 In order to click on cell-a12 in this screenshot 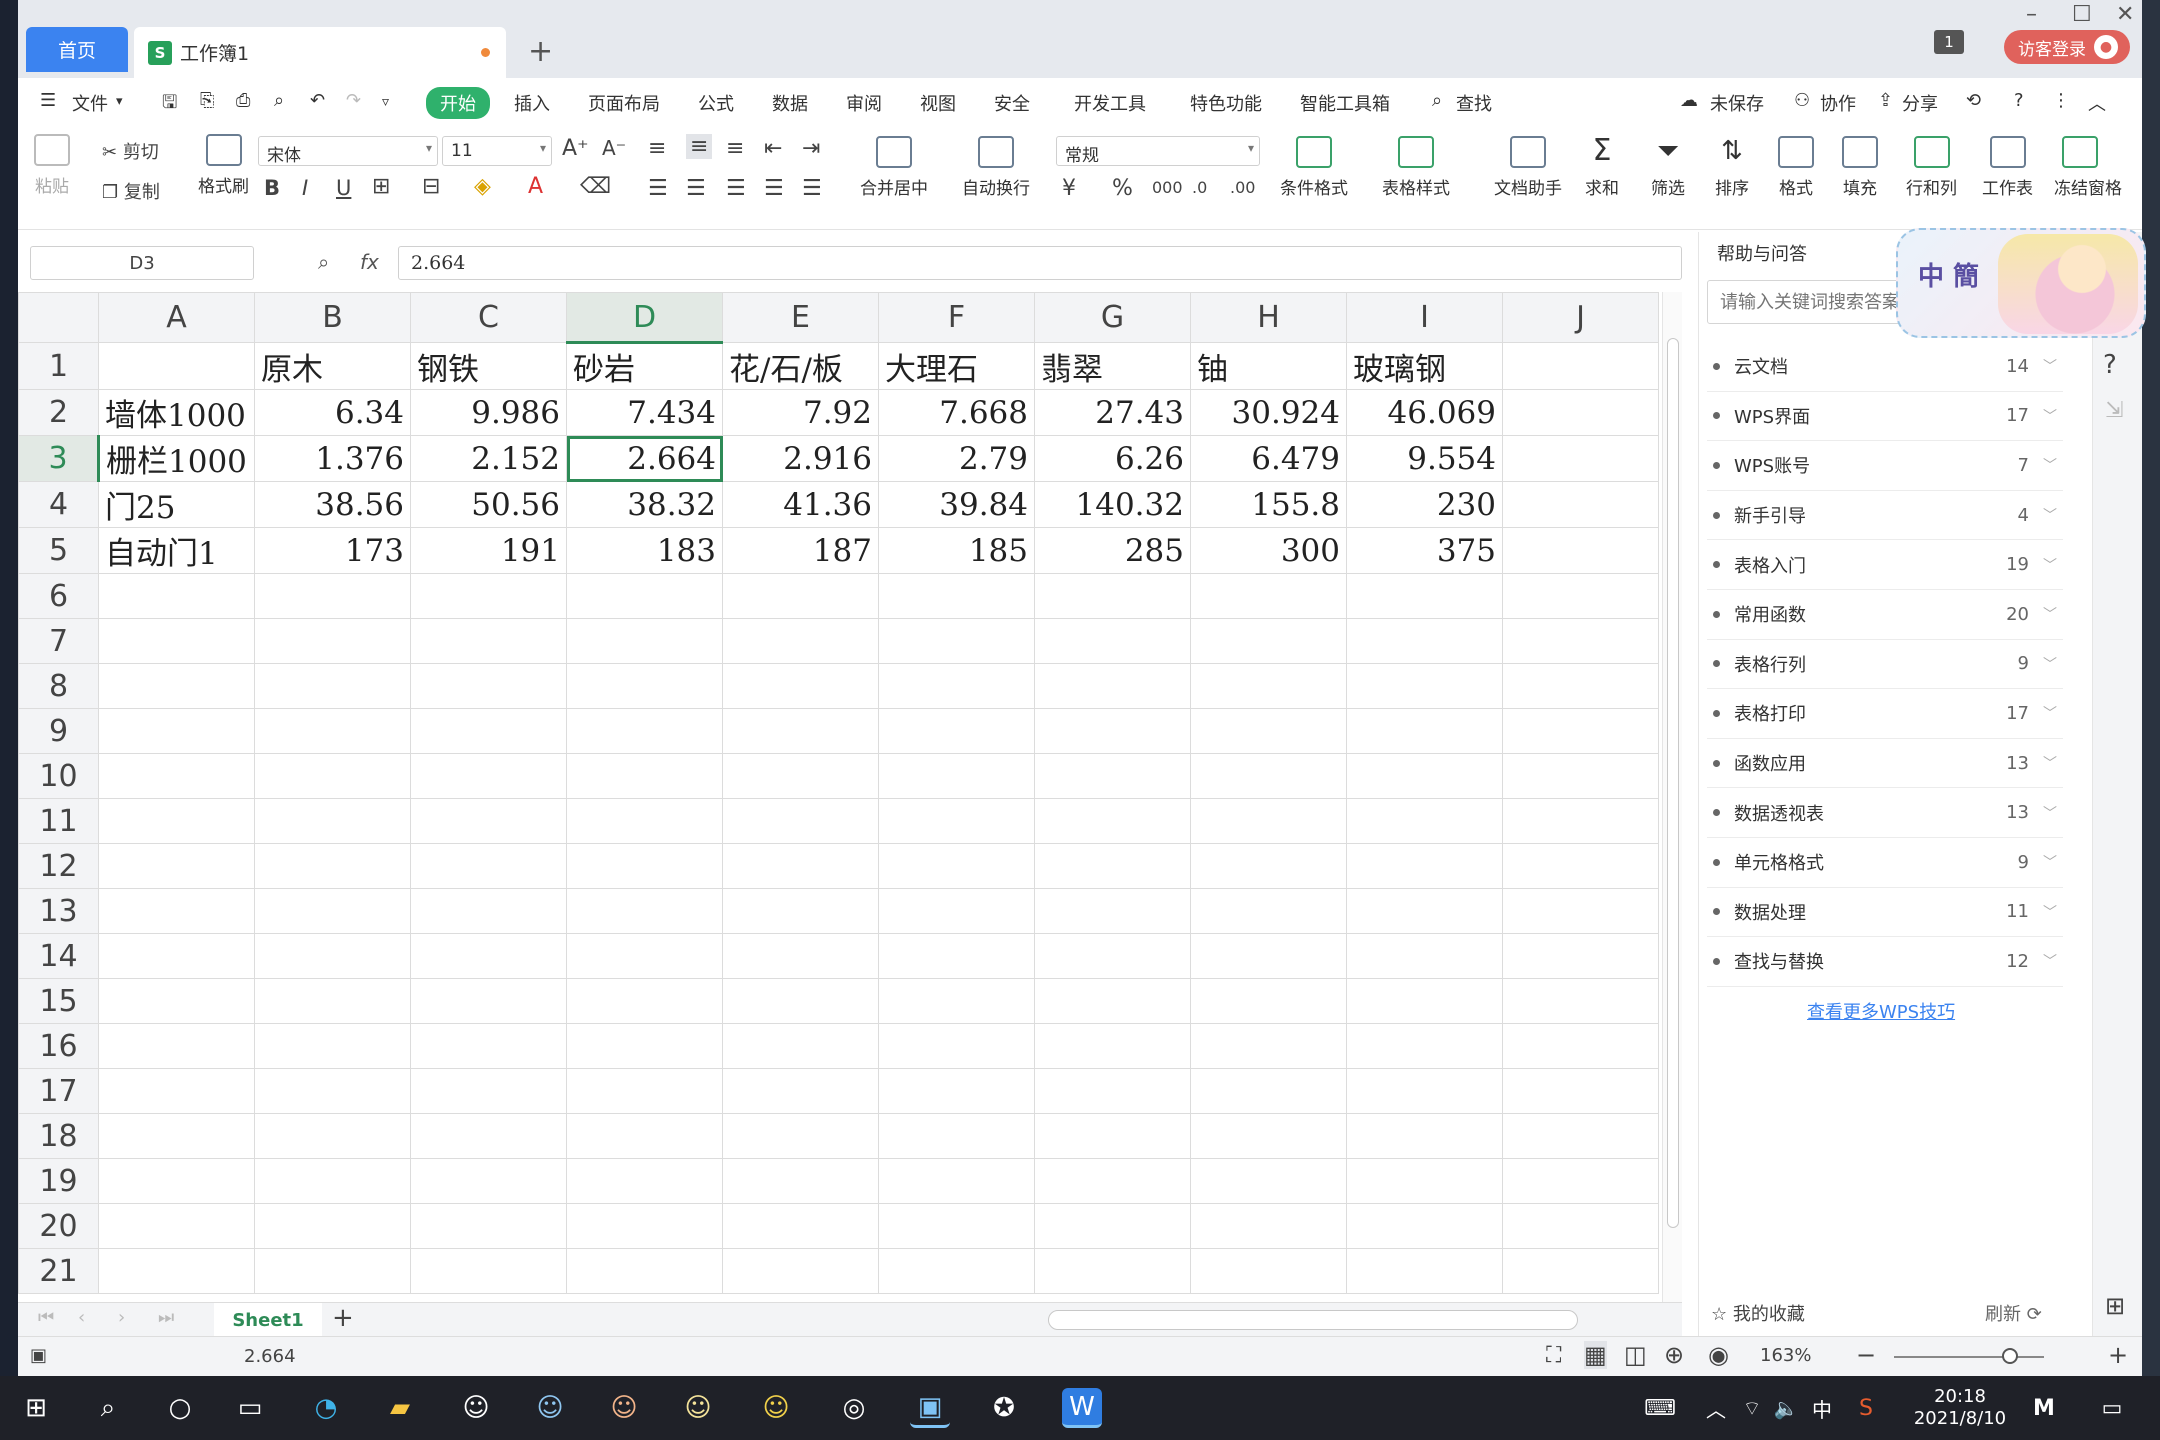, I will do `click(176, 866)`.